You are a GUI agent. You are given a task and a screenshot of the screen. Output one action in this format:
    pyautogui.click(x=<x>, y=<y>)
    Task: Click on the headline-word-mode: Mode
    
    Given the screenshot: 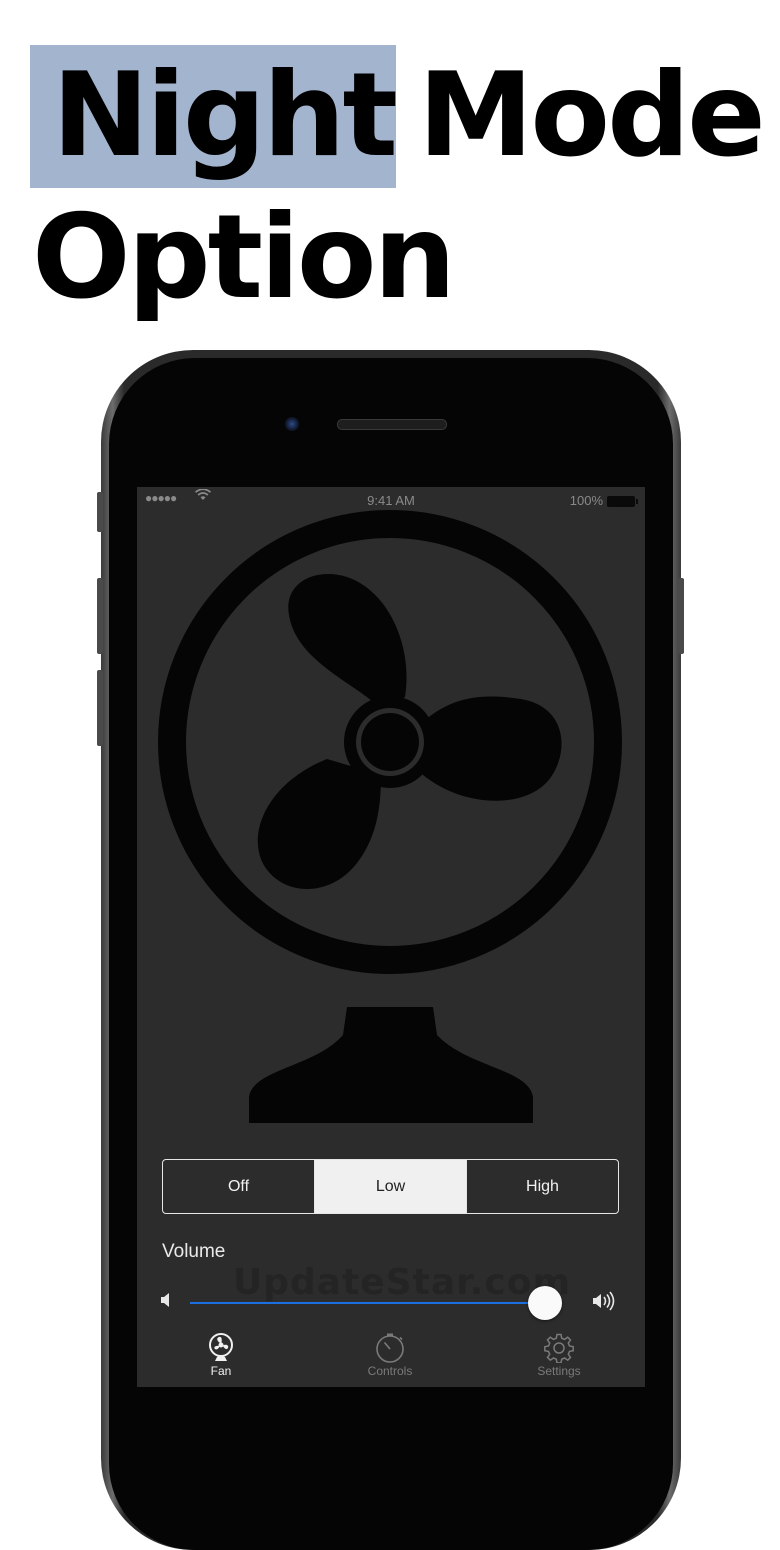 What is the action you would take?
    pyautogui.click(x=592, y=115)
    